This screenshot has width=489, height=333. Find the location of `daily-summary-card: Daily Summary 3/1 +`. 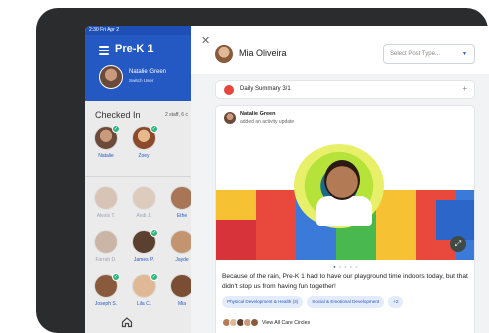

daily-summary-card: Daily Summary 3/1 + is located at coordinates (345, 89).